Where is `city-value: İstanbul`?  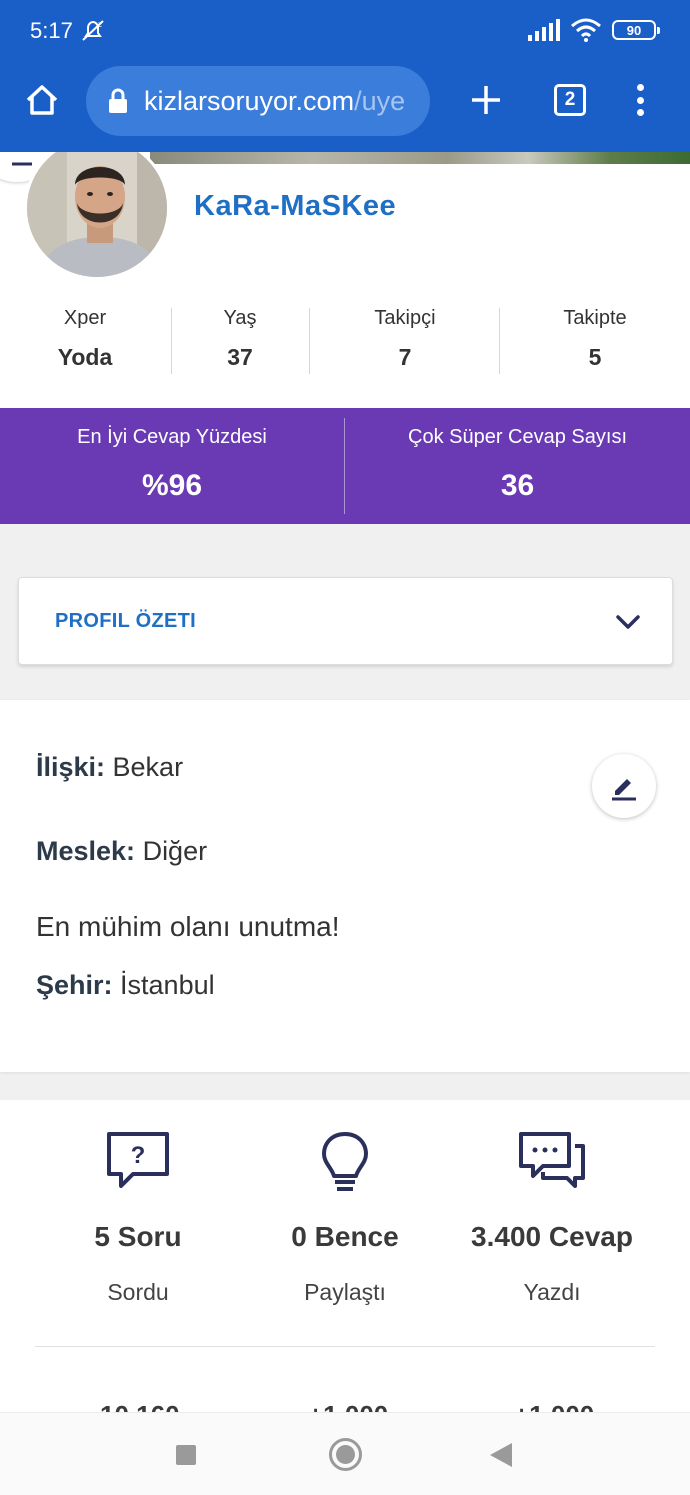 city-value: İstanbul is located at coordinates (163, 985).